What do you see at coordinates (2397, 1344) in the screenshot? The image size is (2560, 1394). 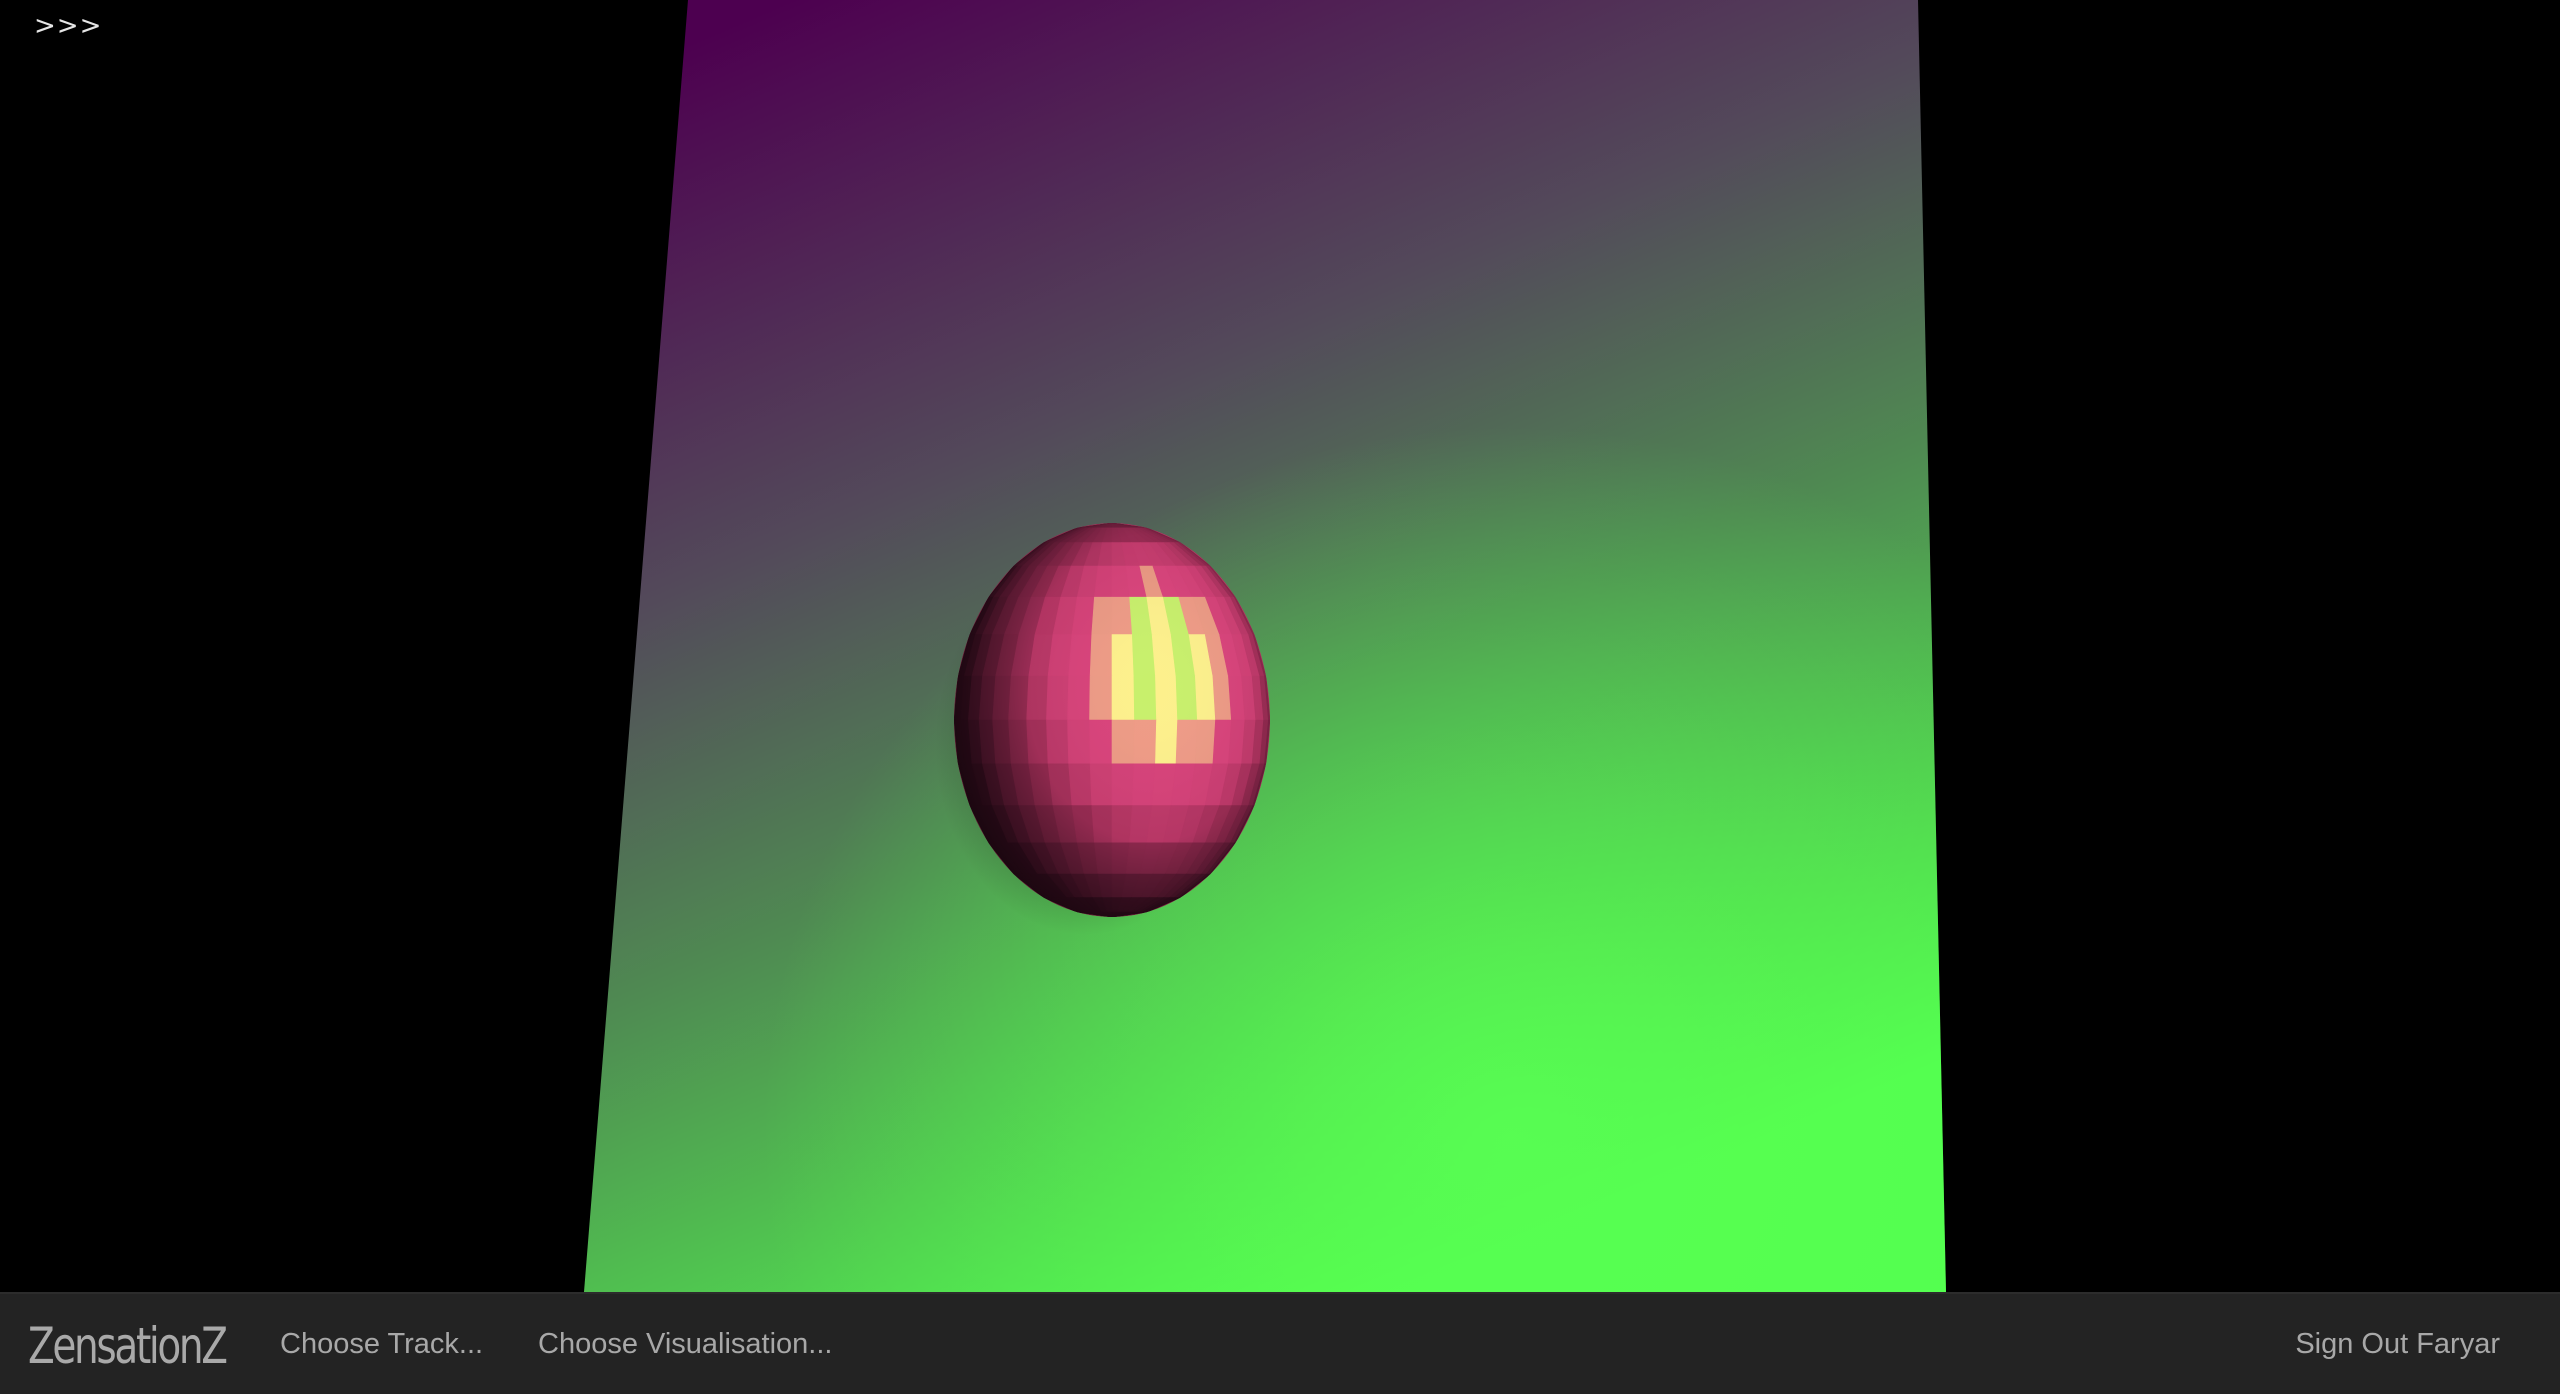 I see `sign-out-link: Sign Out Faryar` at bounding box center [2397, 1344].